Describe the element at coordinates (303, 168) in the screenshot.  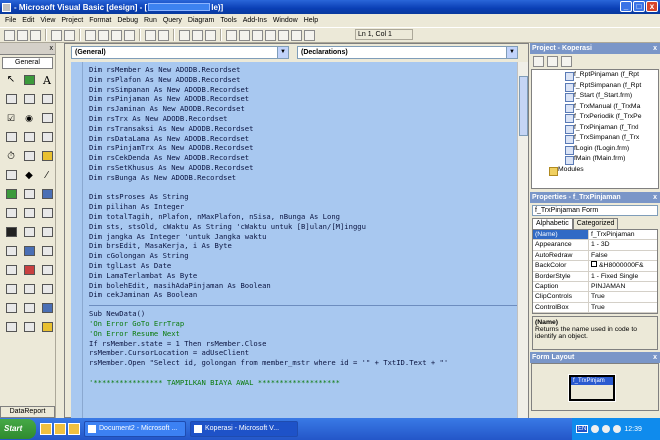
I see `code-line: Dim rsSetKhusus As New ADODB.Recordset` at that location.